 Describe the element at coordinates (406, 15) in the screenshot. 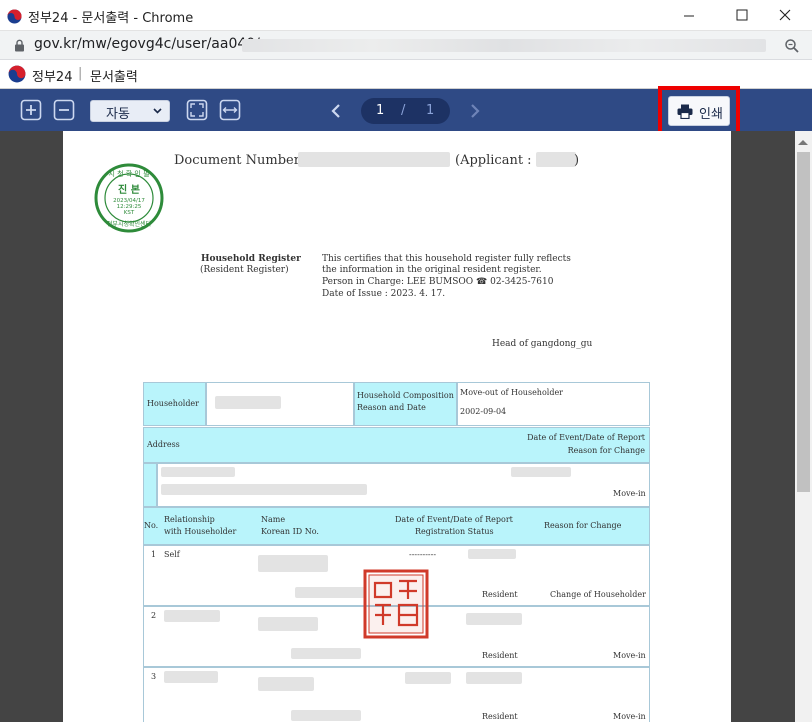

I see `window-titlebar: 정부24 - 문서출력 - Chrome` at that location.